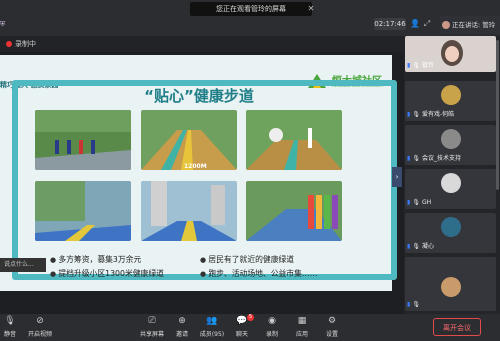 This screenshot has width=500, height=341. Describe the element at coordinates (390, 24) in the screenshot. I see `meeting-timer: 02:17:46` at that location.